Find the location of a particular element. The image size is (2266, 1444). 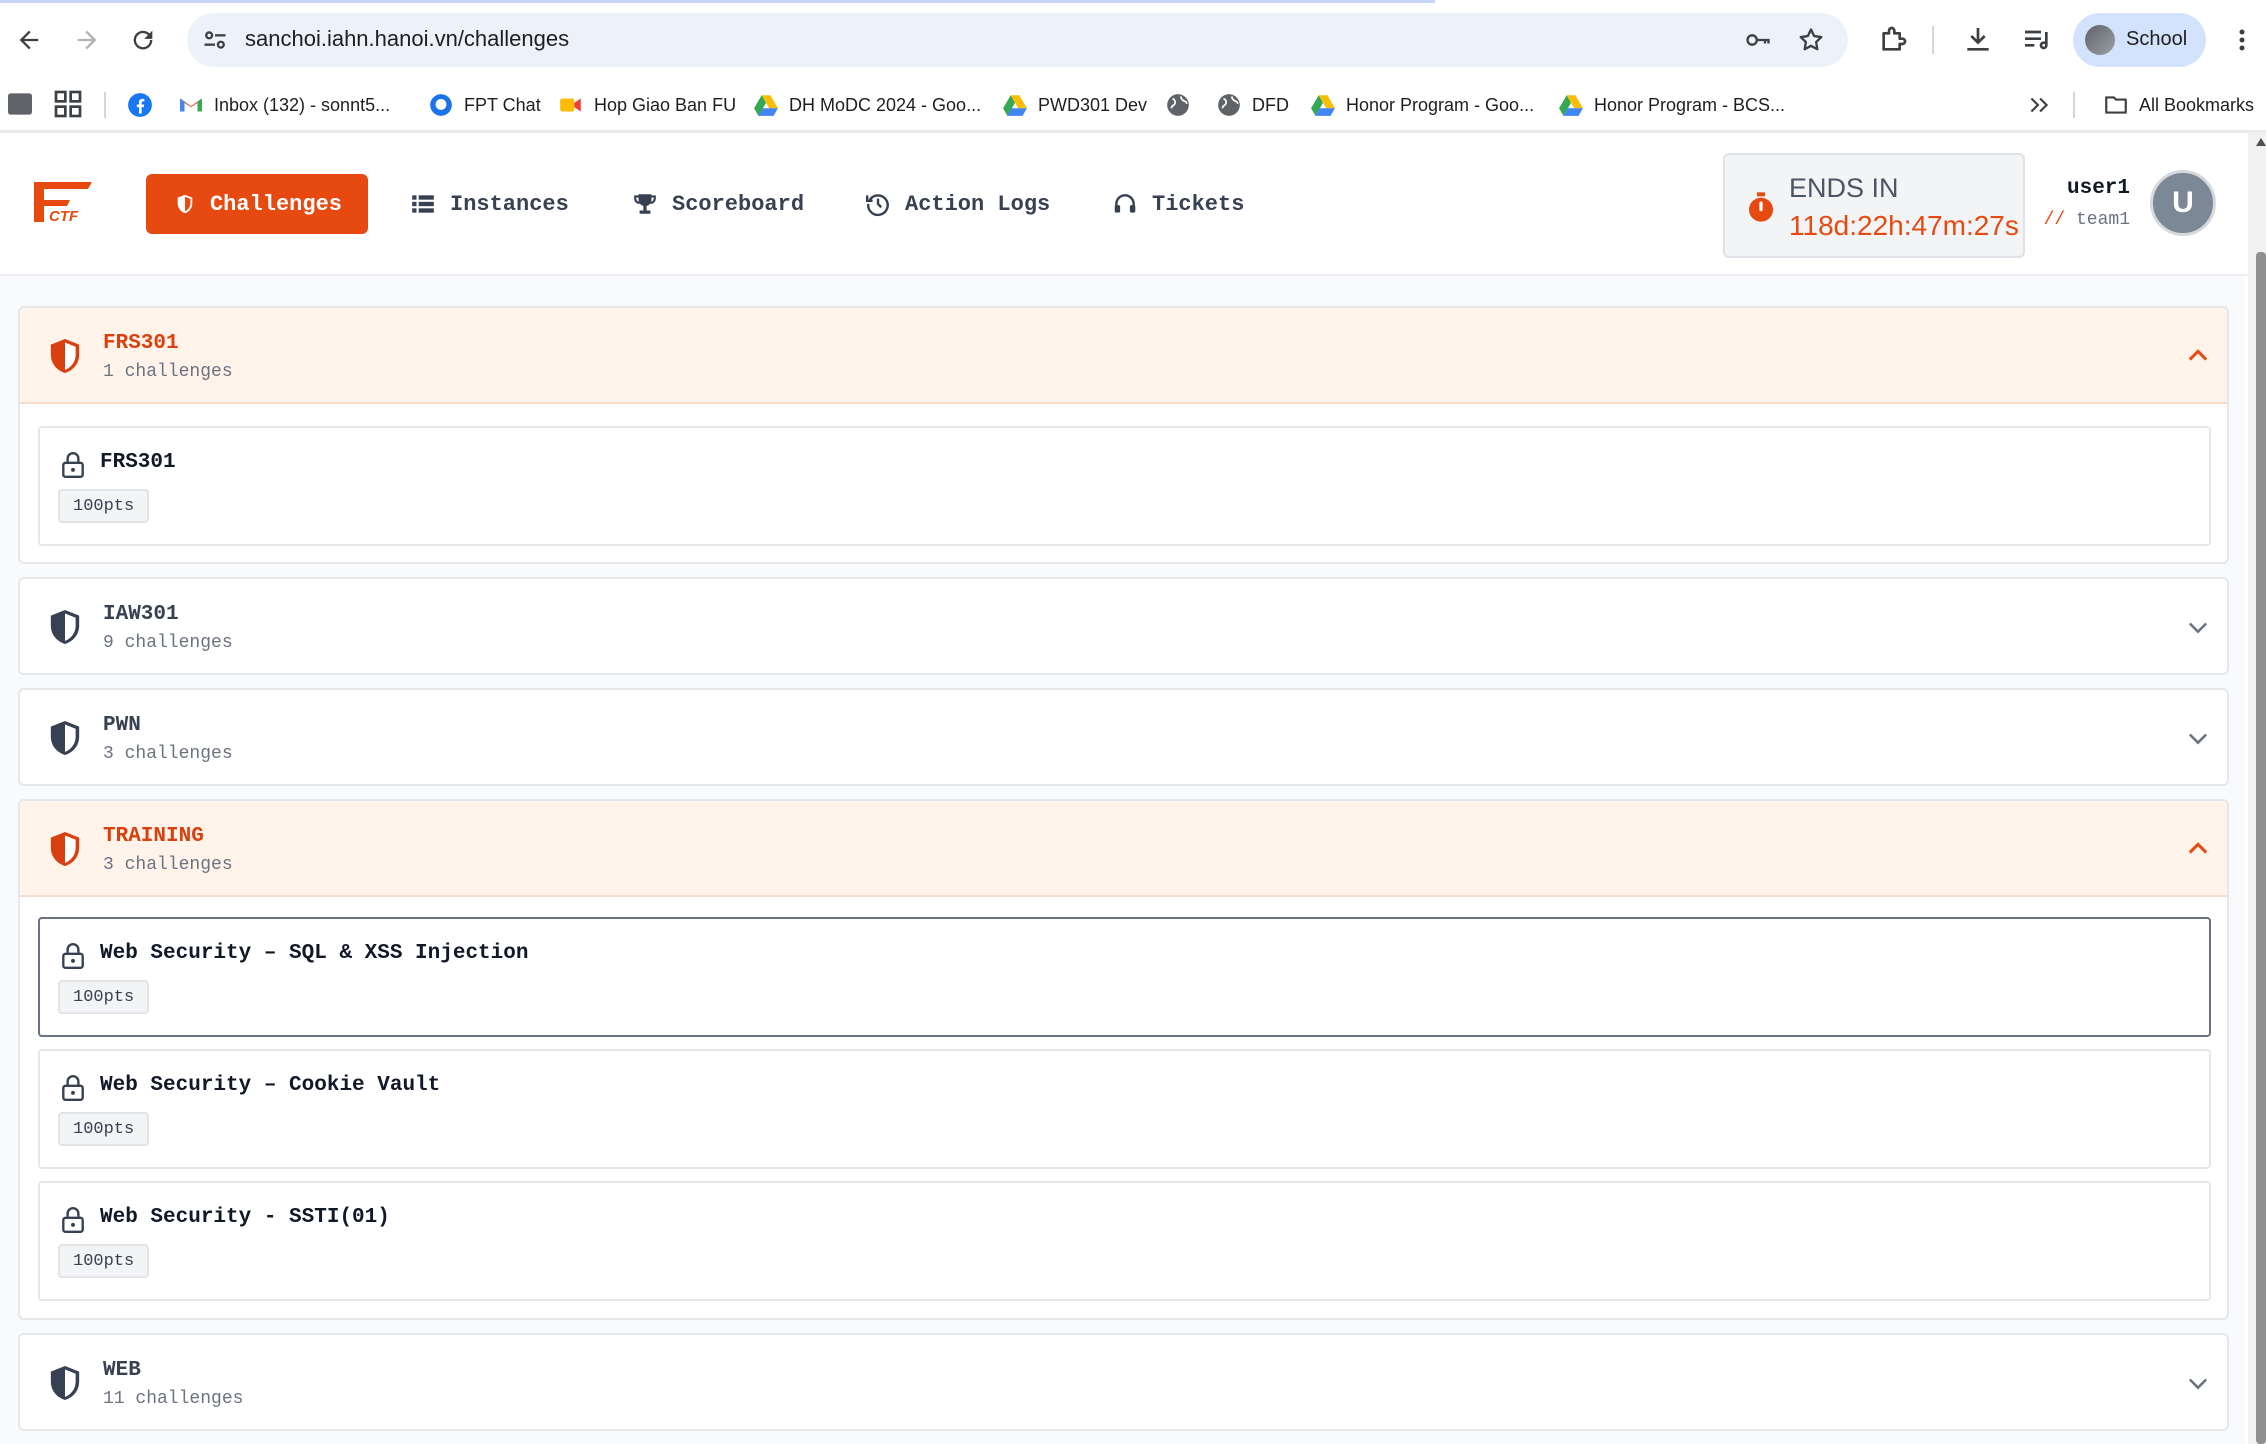

nav-instances: Instances is located at coordinates (489, 204).